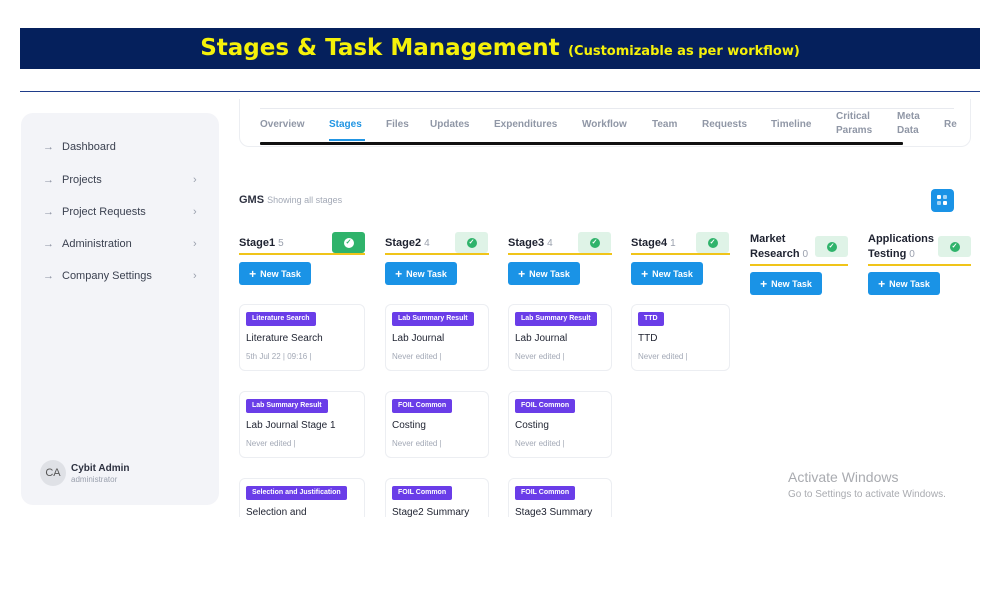 This screenshot has width=1000, height=600. I want to click on task-category-badge: TTD, so click(651, 319).